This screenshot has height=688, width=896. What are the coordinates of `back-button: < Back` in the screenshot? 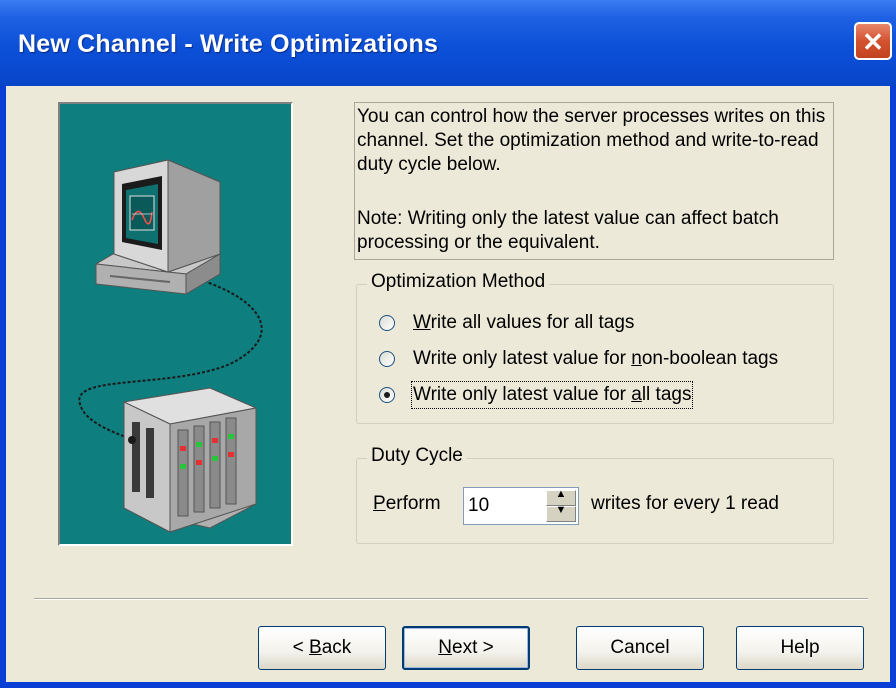 It's located at (322, 648).